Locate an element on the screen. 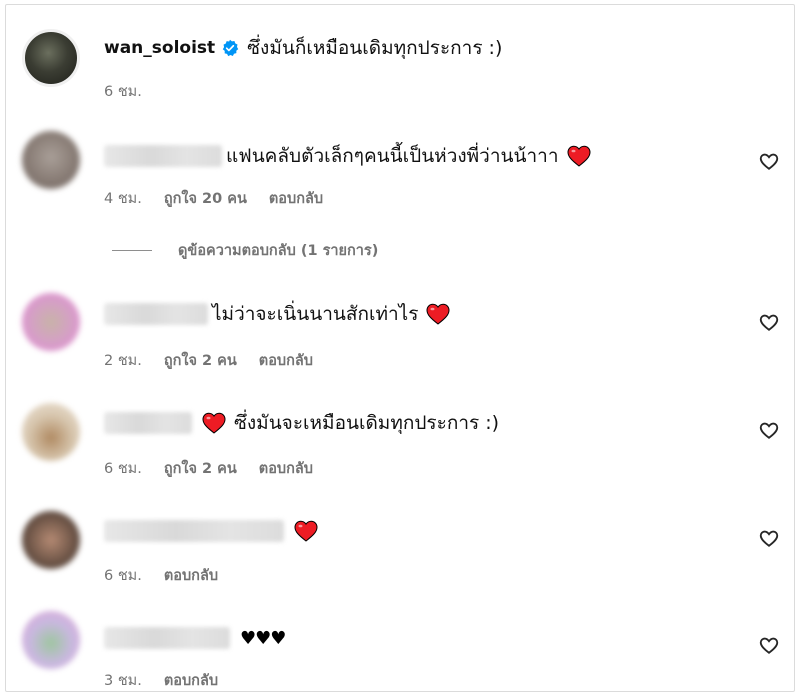 Image resolution: width=800 pixels, height=698 pixels. like-count: ถูกใจ 20 คน is located at coordinates (205, 198).